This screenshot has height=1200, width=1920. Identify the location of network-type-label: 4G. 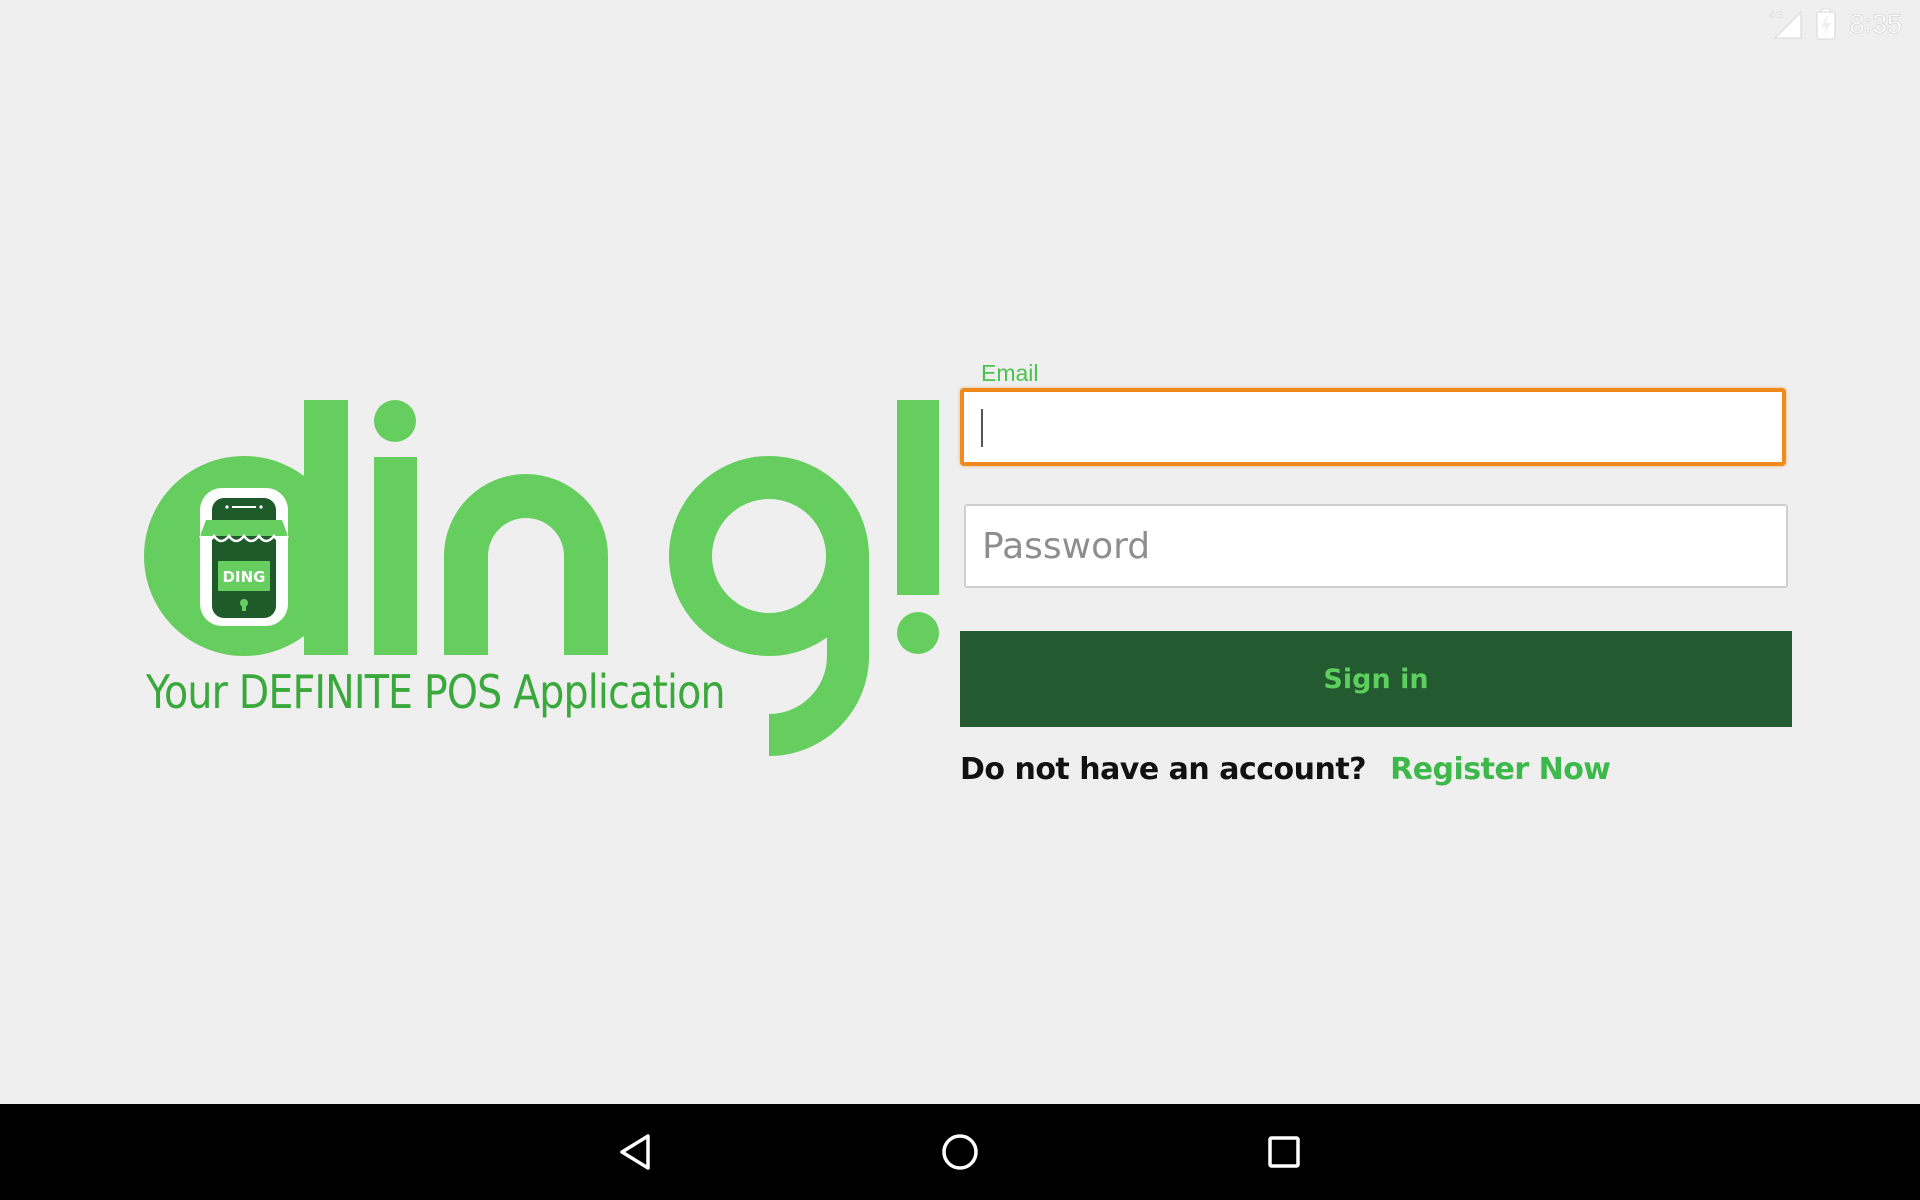
(1776, 15).